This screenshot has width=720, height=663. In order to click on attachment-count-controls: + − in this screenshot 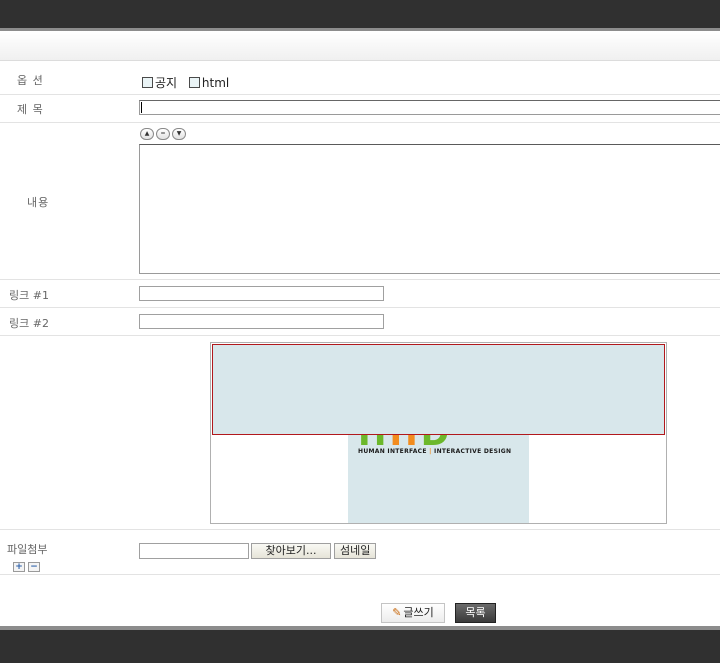, I will do `click(28, 565)`.